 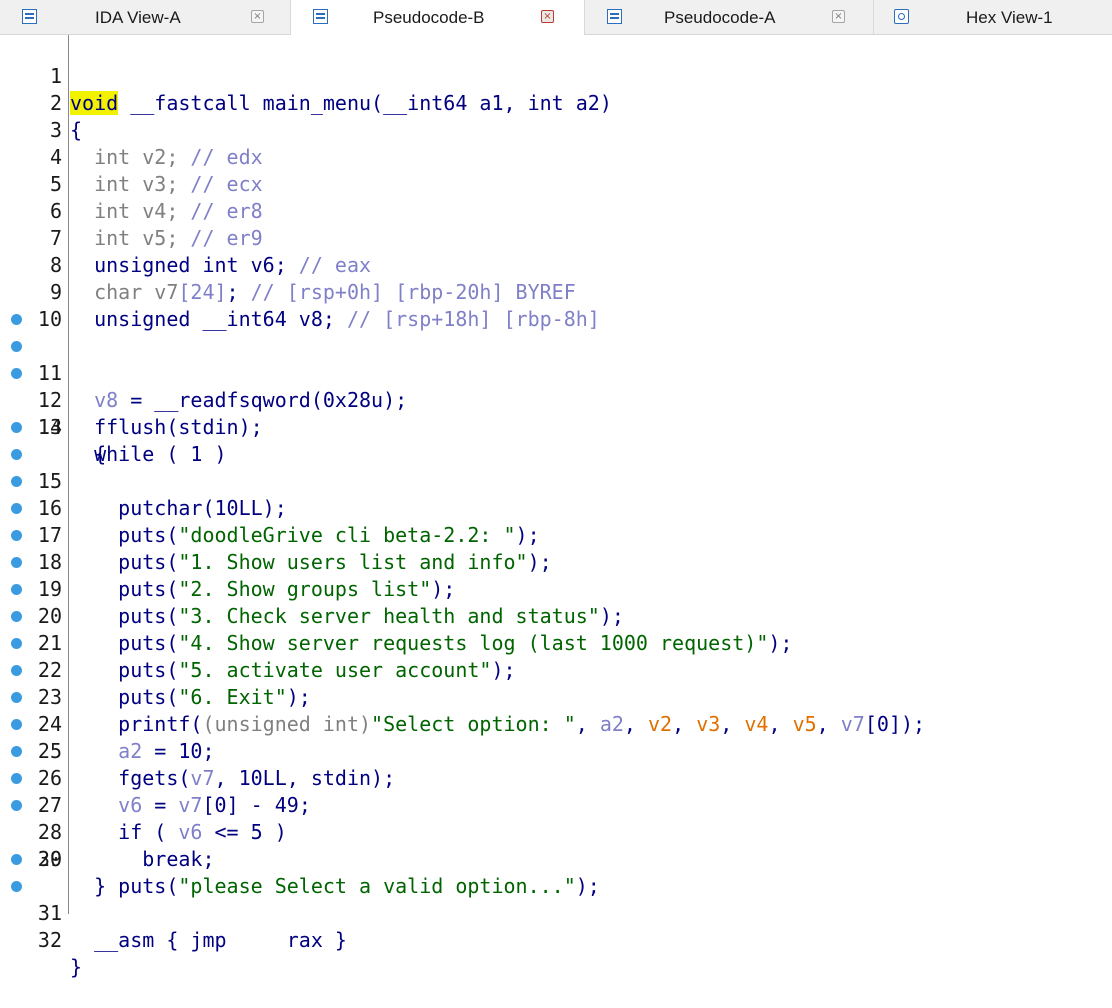 I want to click on code-line: 17 puts("1. Show users list and info");, so click(x=556, y=521).